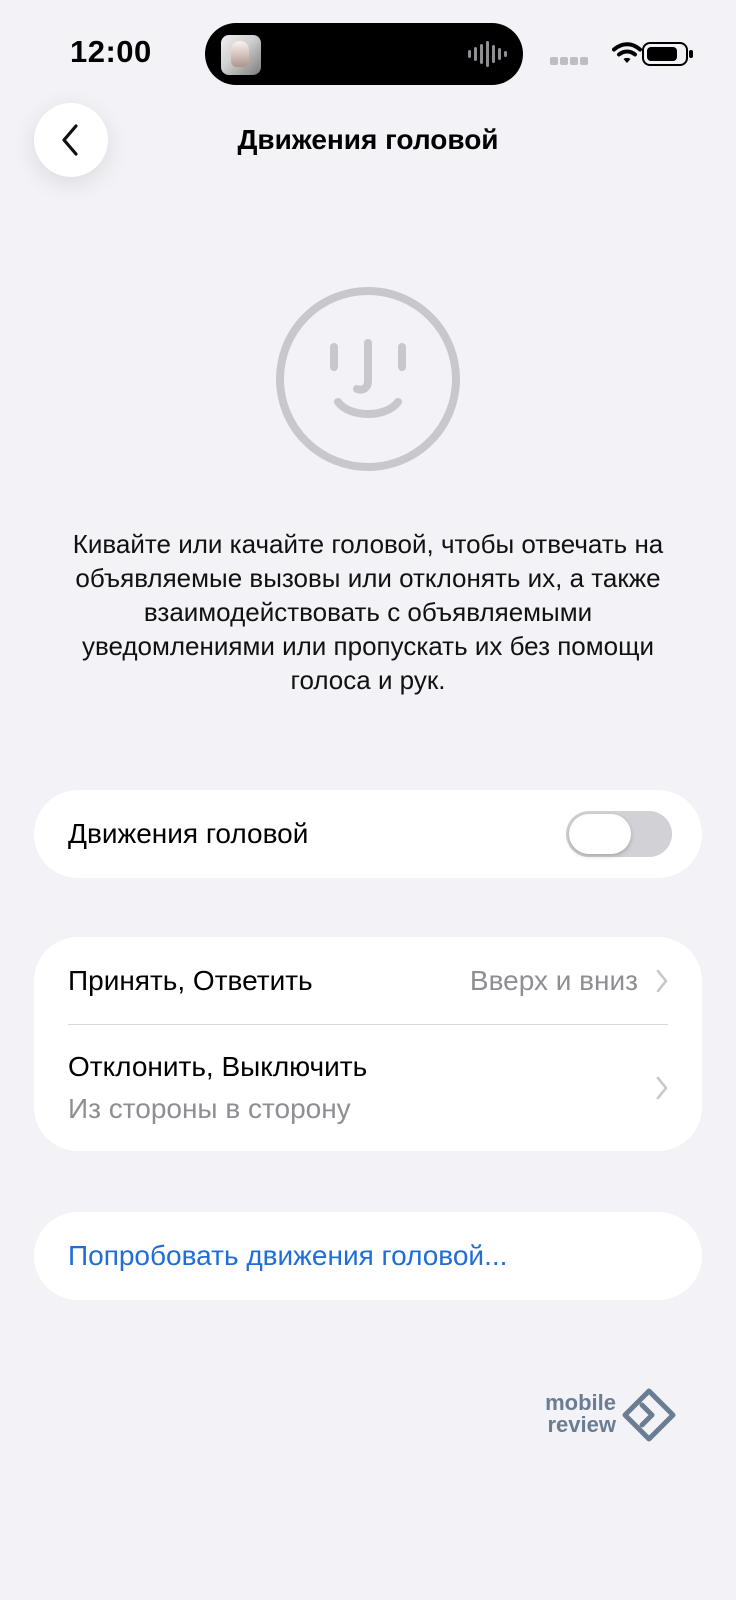  I want to click on wifi-icon, so click(627, 52).